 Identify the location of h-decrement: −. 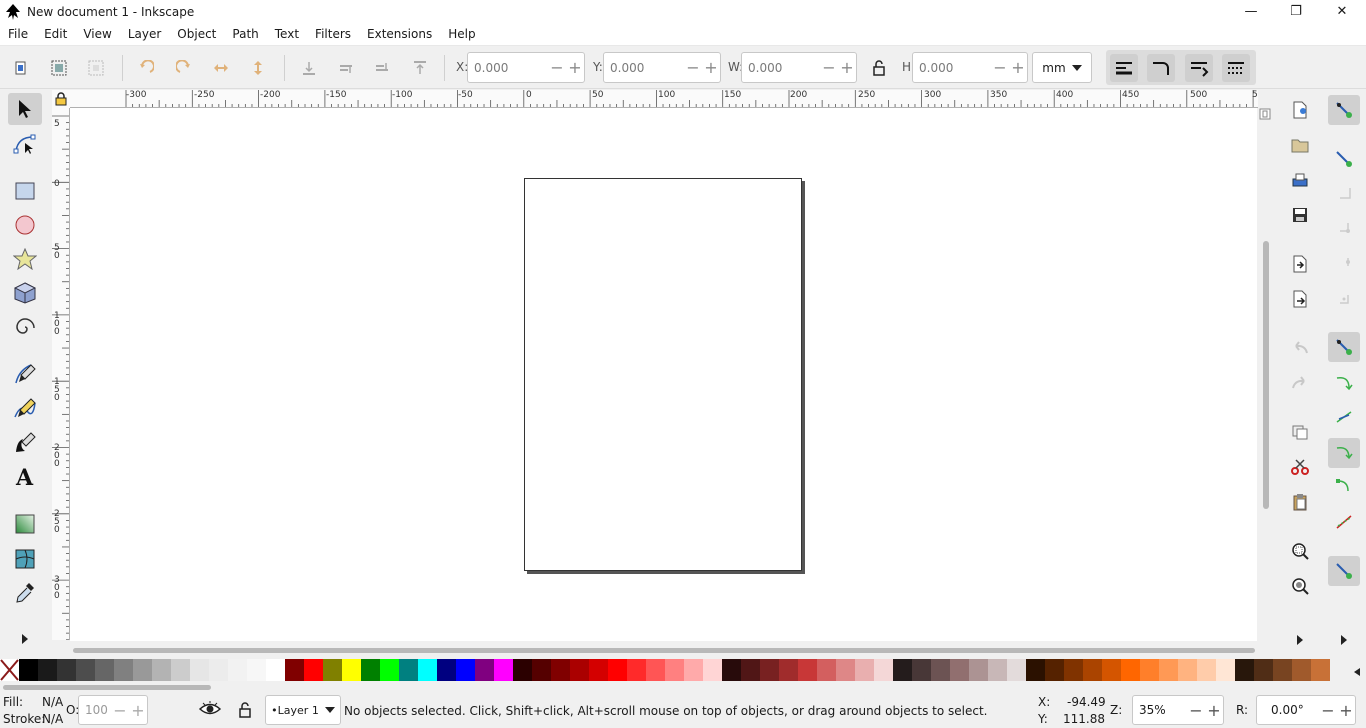
(1000, 67).